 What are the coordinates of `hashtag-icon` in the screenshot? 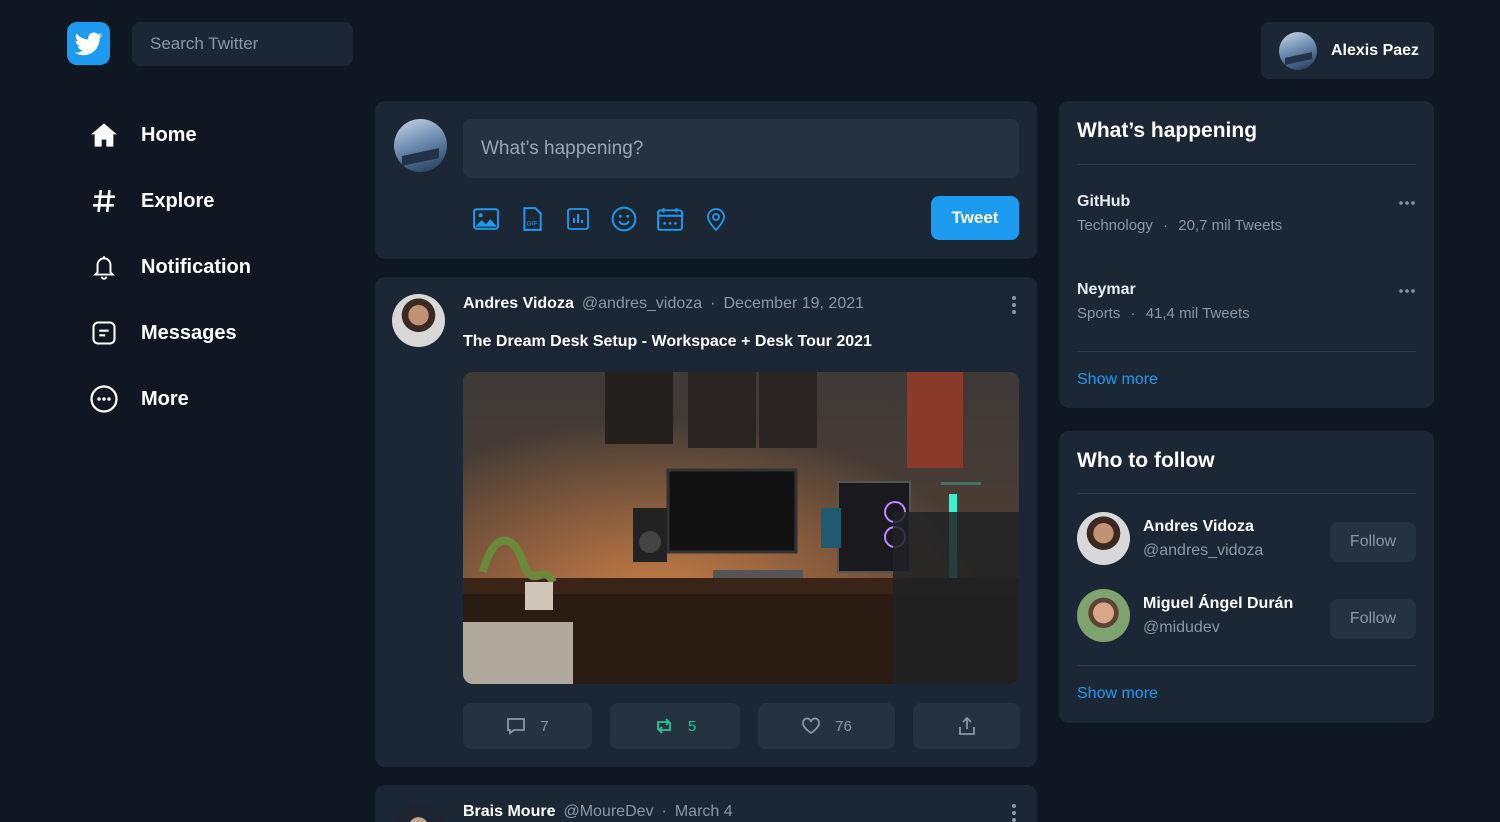 It's located at (104, 201).